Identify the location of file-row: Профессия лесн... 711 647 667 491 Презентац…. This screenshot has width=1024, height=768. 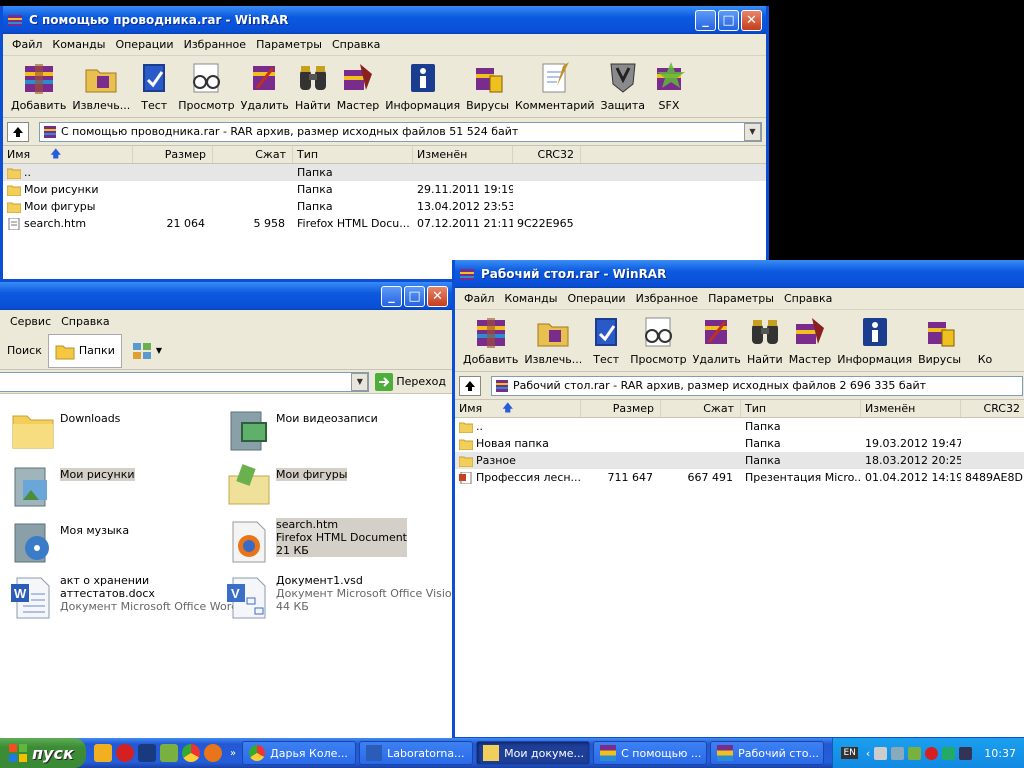
(739, 477).